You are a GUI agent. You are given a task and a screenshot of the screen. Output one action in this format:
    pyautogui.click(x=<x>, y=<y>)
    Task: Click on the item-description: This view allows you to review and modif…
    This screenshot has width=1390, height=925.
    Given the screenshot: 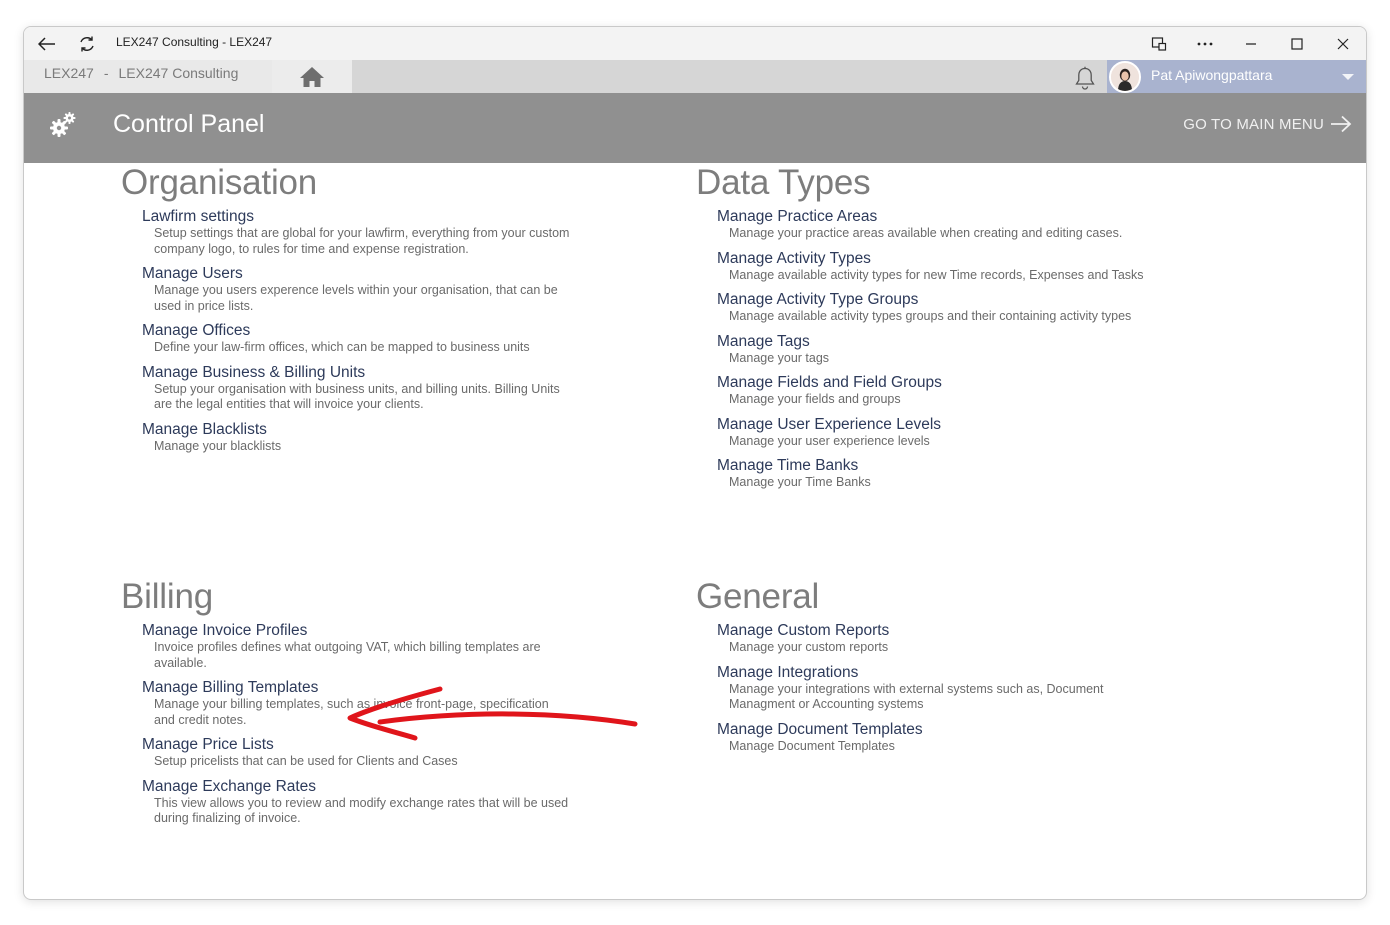 What is the action you would take?
    pyautogui.click(x=361, y=810)
    